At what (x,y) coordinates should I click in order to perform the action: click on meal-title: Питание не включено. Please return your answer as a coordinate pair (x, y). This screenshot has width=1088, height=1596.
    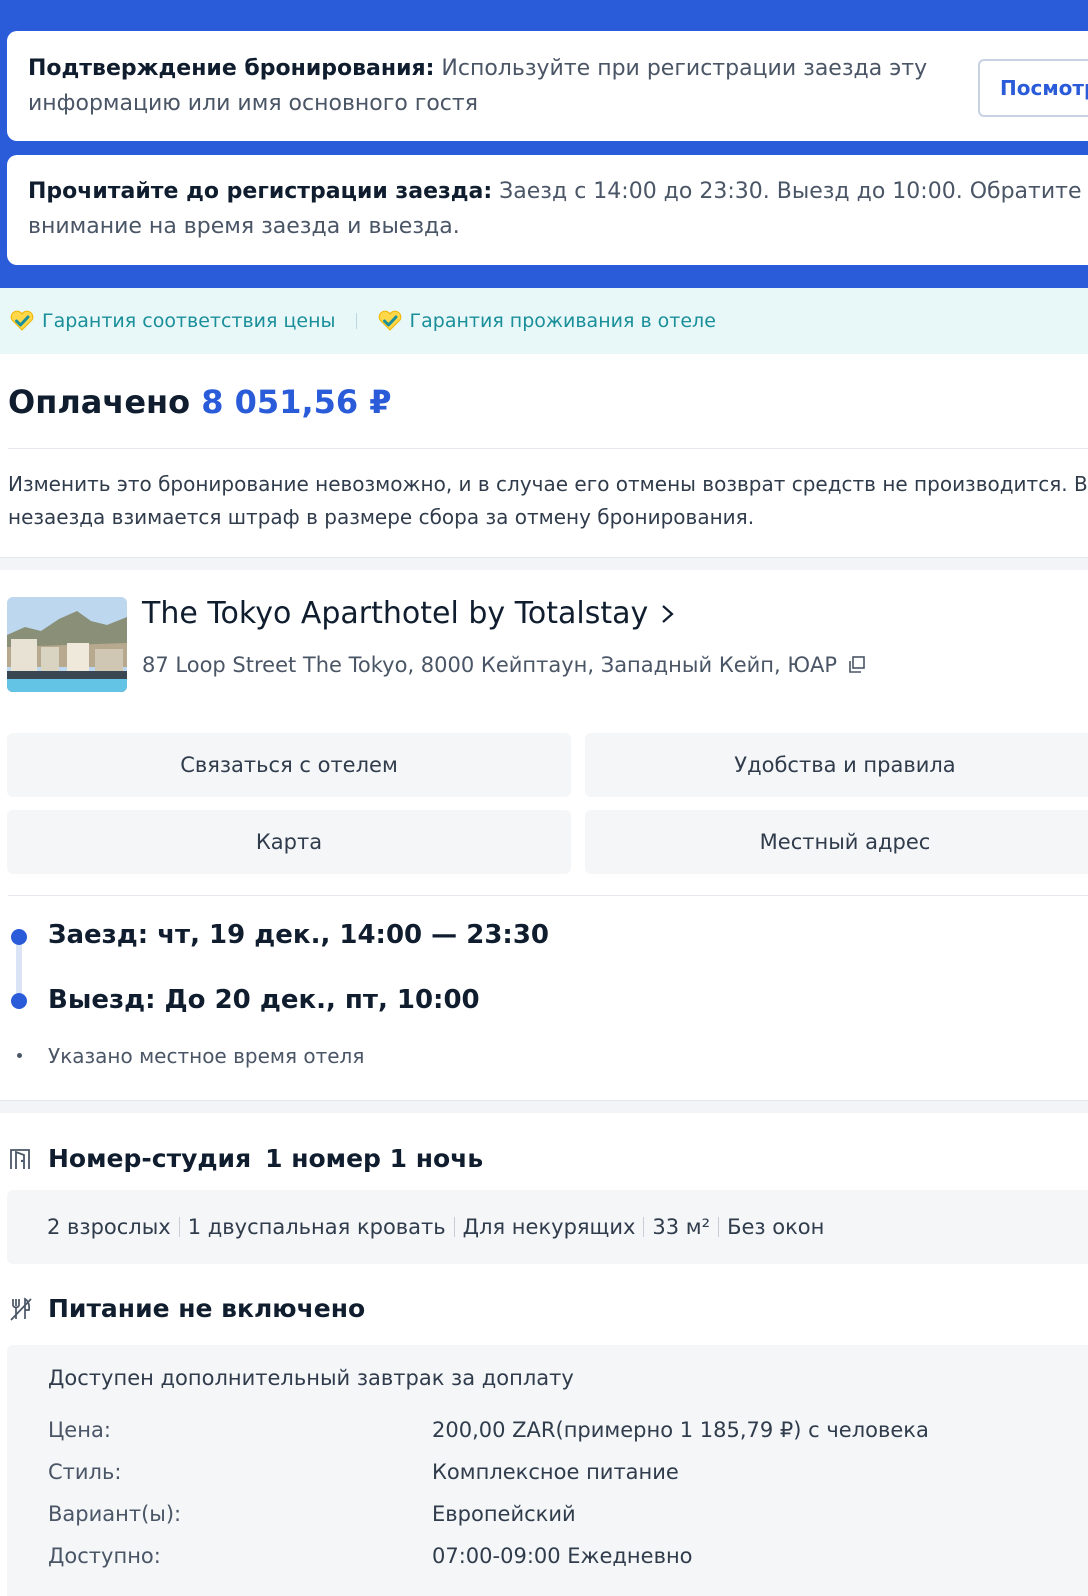
    Looking at the image, I should click on (207, 1308).